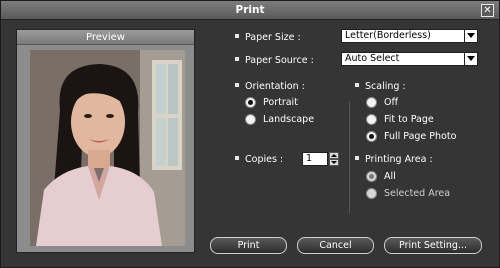  Describe the element at coordinates (394, 159) in the screenshot. I see `printing-area-label: Printing Area :` at that location.